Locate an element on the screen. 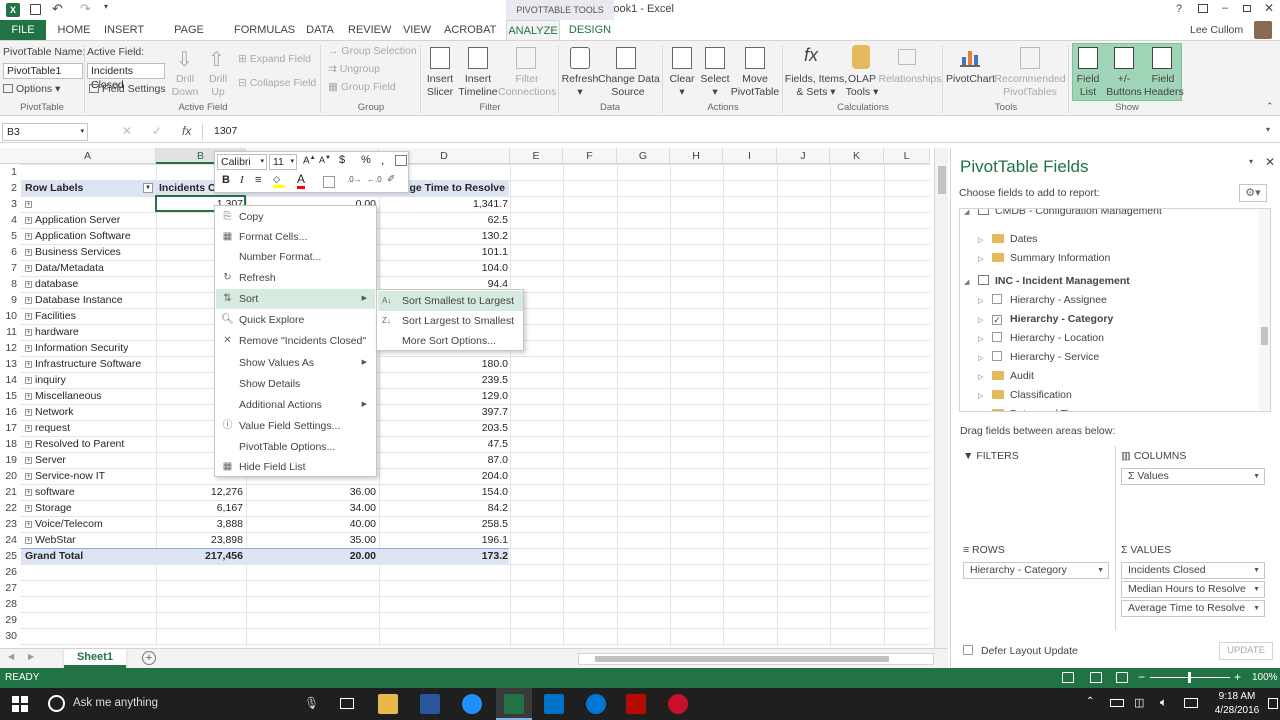 This screenshot has width=1280, height=720. row-label: + Network is located at coordinates (90, 412).